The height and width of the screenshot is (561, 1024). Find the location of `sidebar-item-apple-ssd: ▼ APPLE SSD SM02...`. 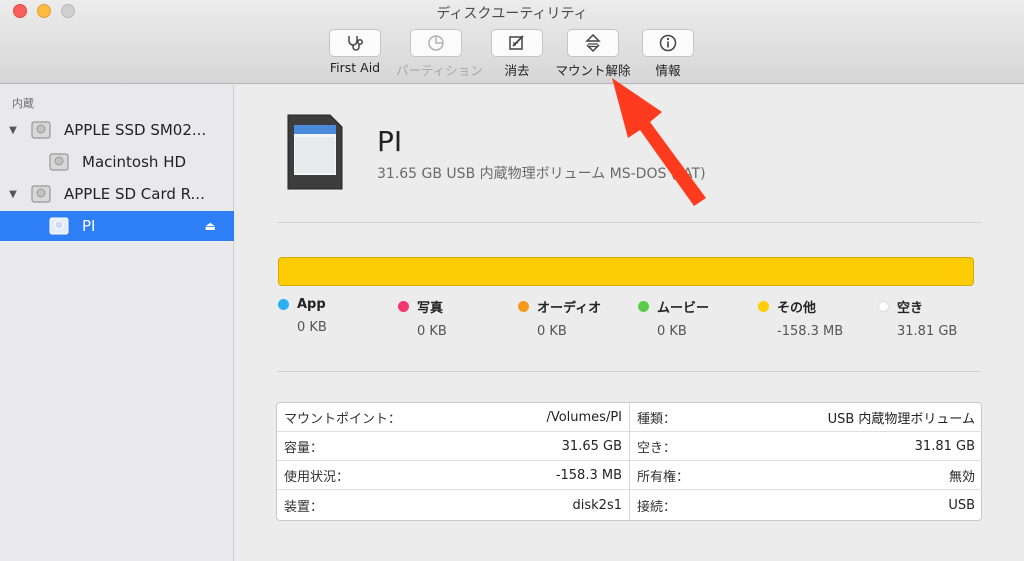

sidebar-item-apple-ssd: ▼ APPLE SSD SM02... is located at coordinates (117, 130).